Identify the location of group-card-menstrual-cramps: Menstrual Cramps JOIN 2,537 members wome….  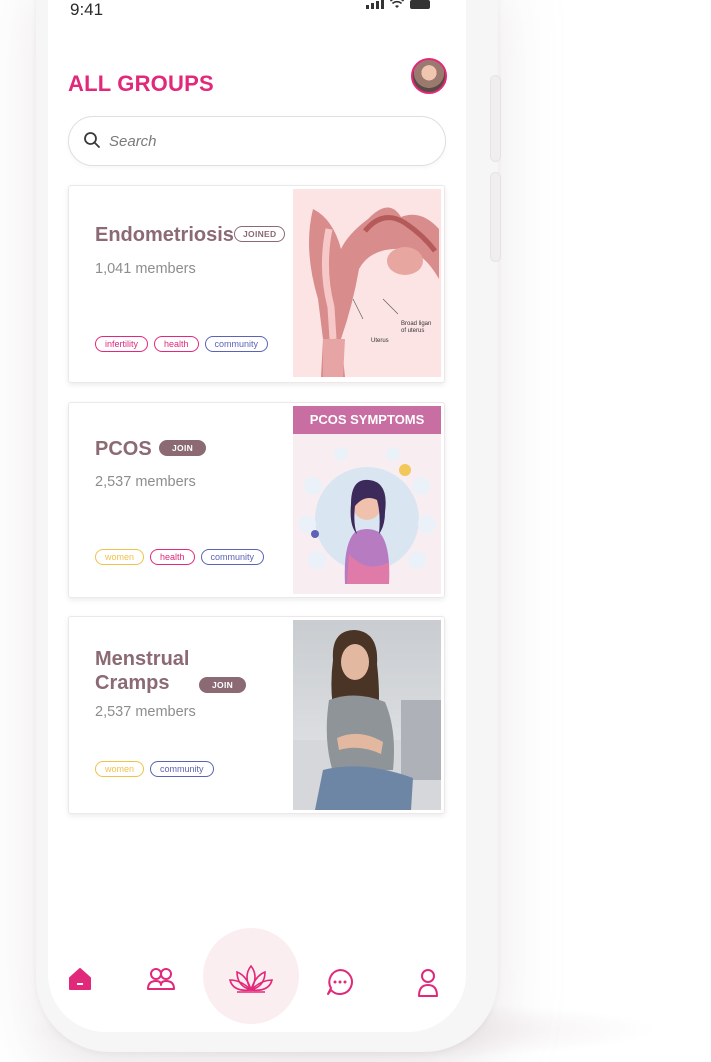
(256, 715).